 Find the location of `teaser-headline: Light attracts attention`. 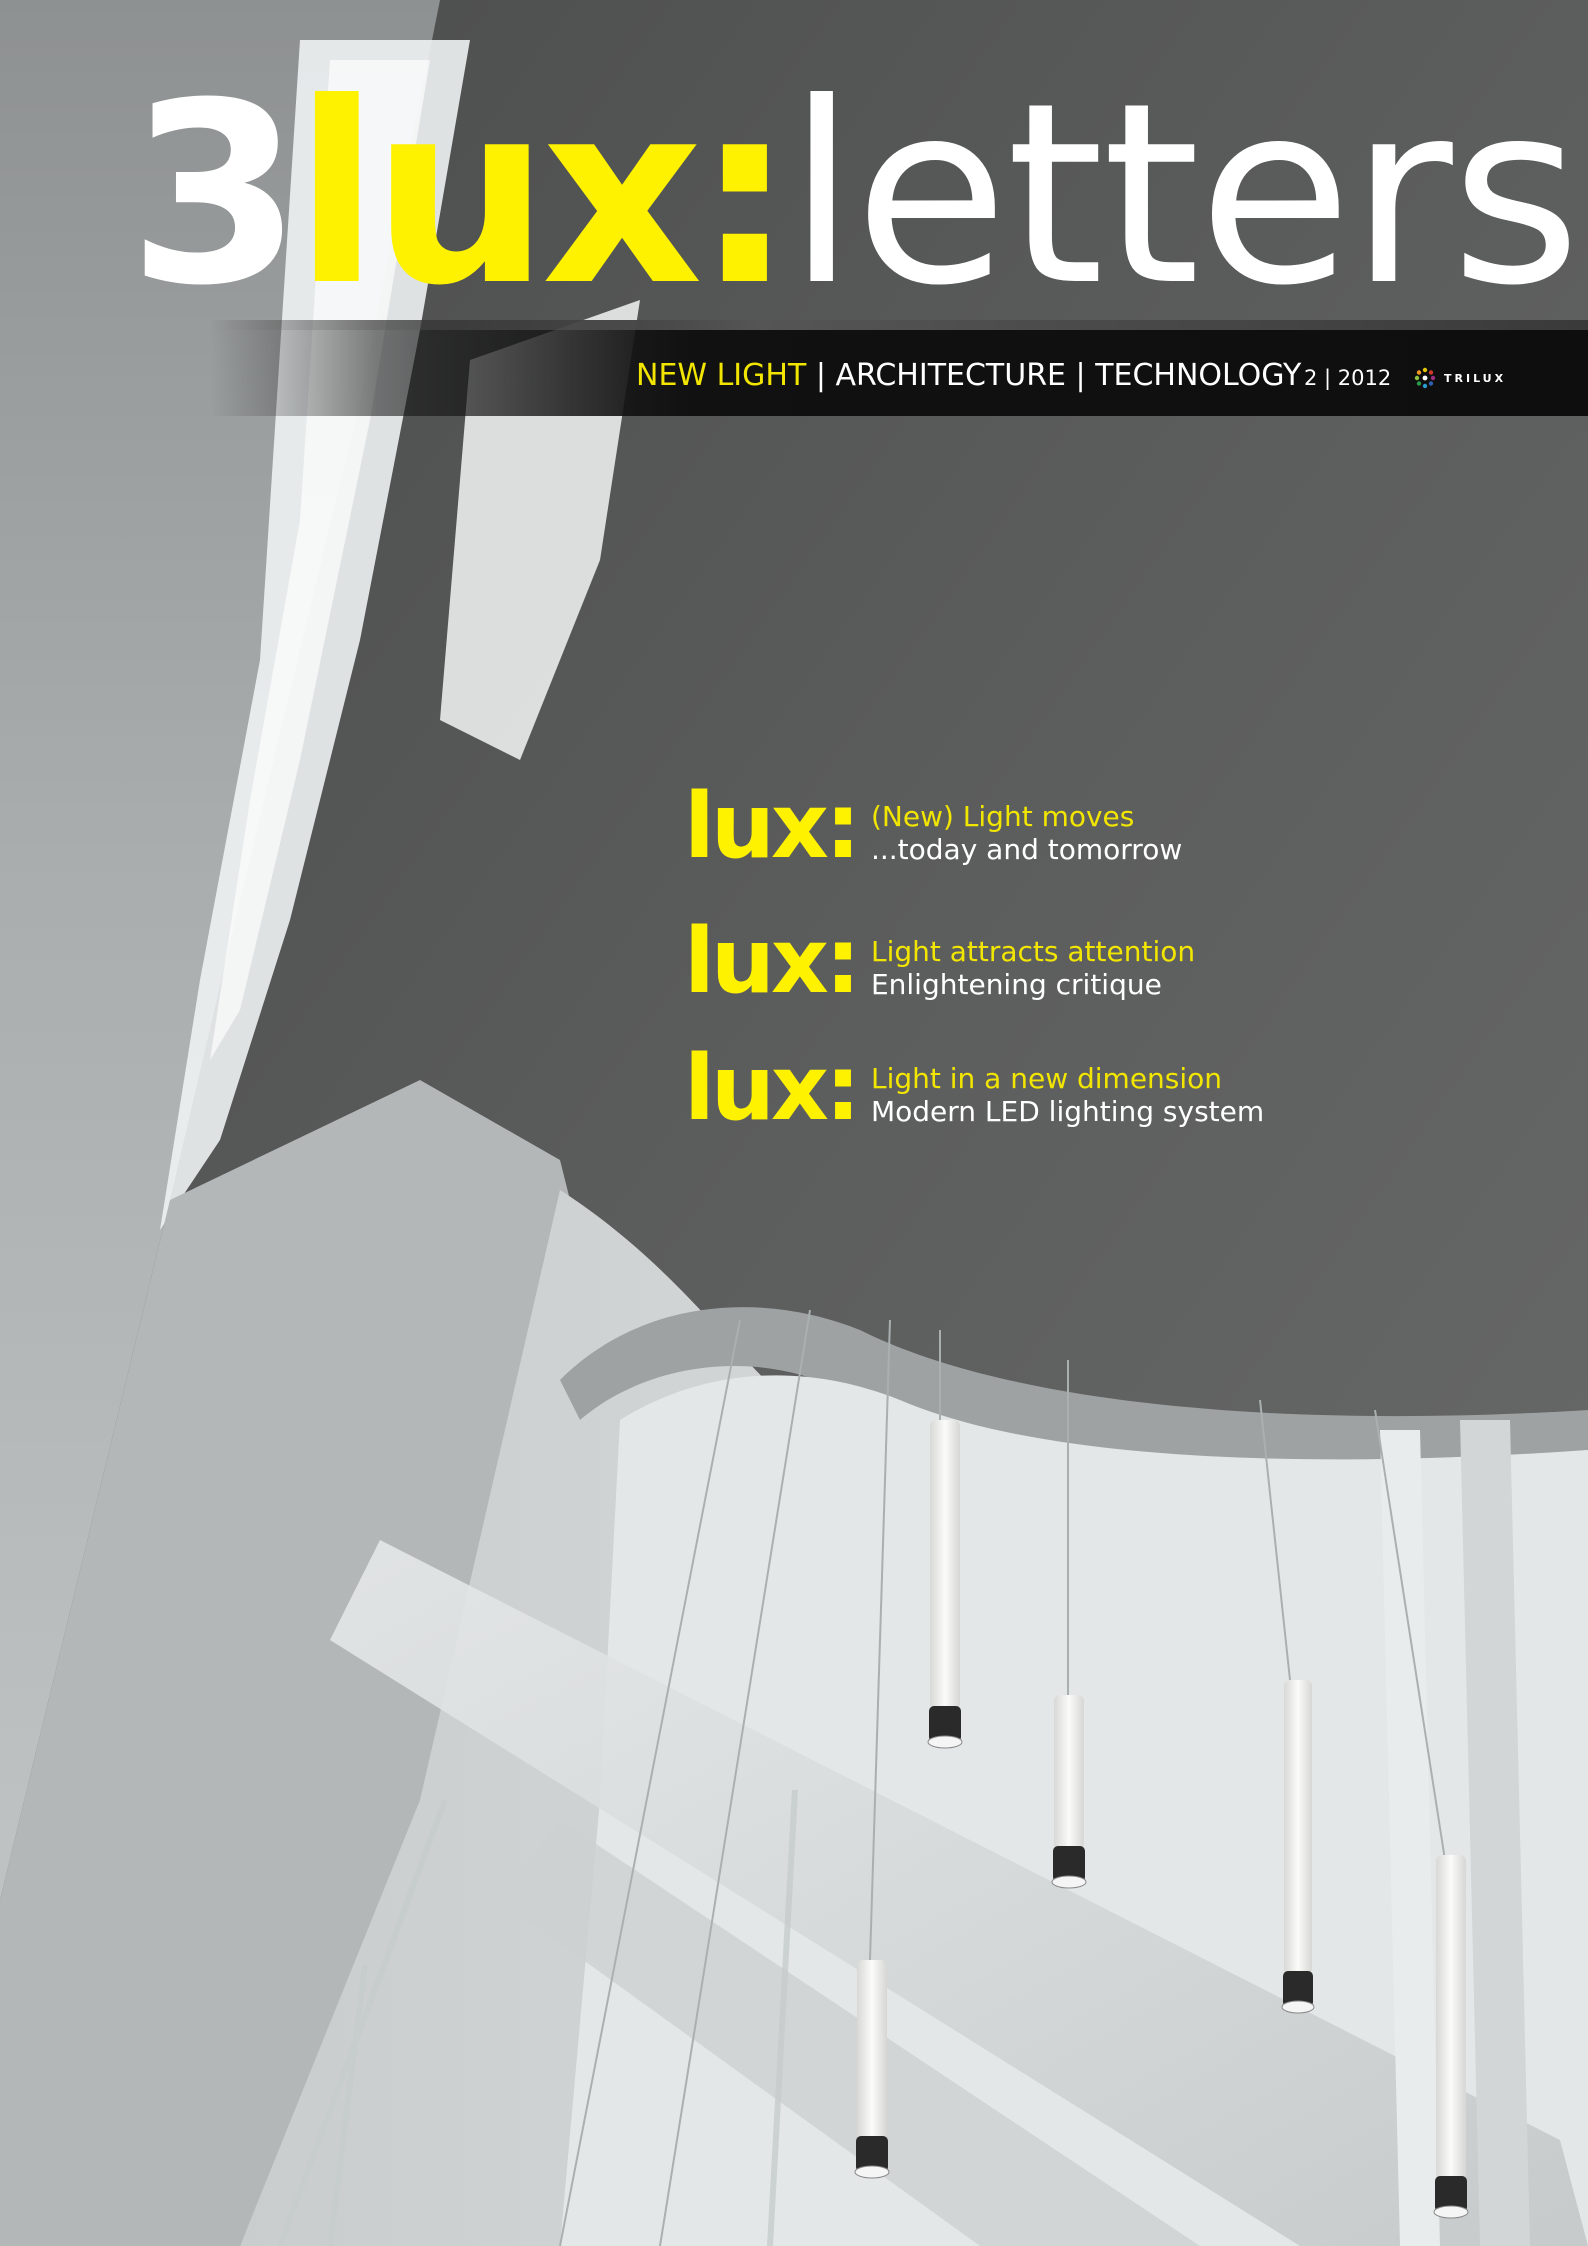

teaser-headline: Light attracts attention is located at coordinates (1033, 951).